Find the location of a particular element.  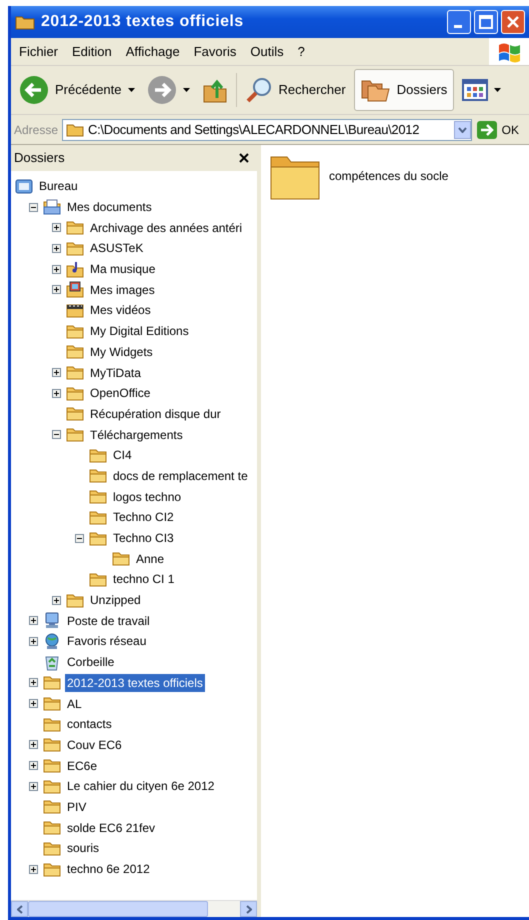

tree-item: 2012-2013 textes officiels is located at coordinates (135, 683).